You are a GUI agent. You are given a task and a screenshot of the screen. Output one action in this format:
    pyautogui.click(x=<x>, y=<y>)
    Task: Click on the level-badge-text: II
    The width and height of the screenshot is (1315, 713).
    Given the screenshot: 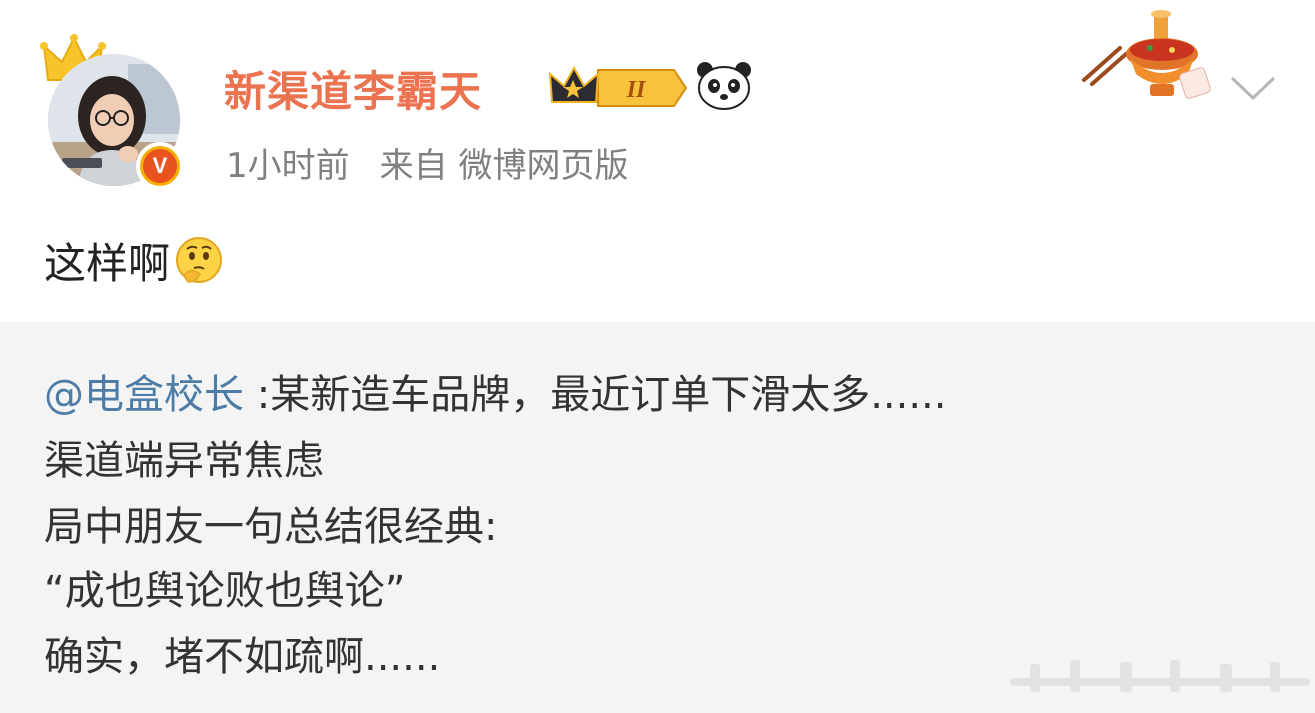 What is the action you would take?
    pyautogui.click(x=636, y=90)
    